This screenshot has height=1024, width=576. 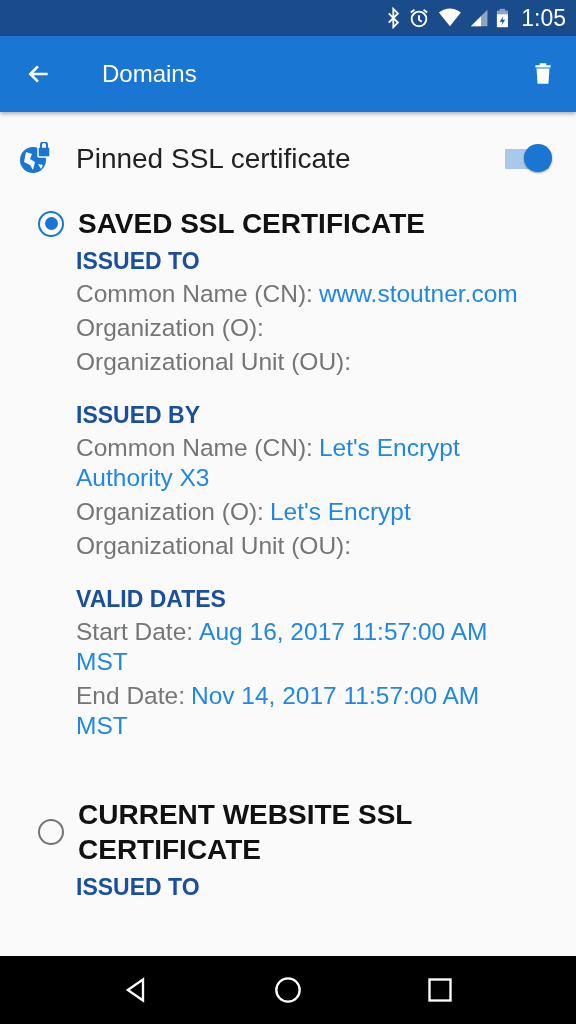 I want to click on field-text: Organization (O): Let's Encrypt, so click(x=244, y=512).